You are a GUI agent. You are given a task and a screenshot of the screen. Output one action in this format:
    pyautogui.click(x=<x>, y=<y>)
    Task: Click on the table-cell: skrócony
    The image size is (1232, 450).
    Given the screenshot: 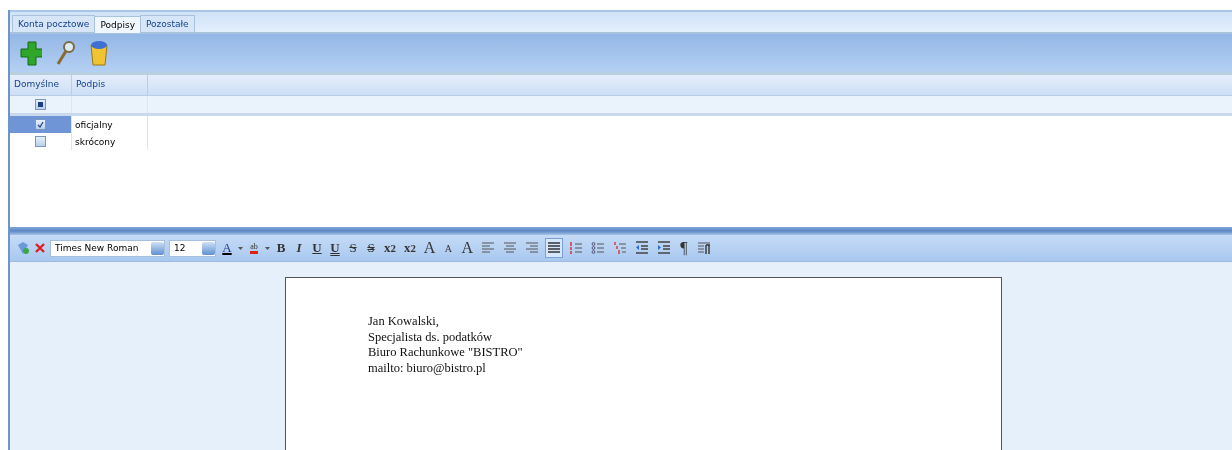 What is the action you would take?
    pyautogui.click(x=110, y=141)
    